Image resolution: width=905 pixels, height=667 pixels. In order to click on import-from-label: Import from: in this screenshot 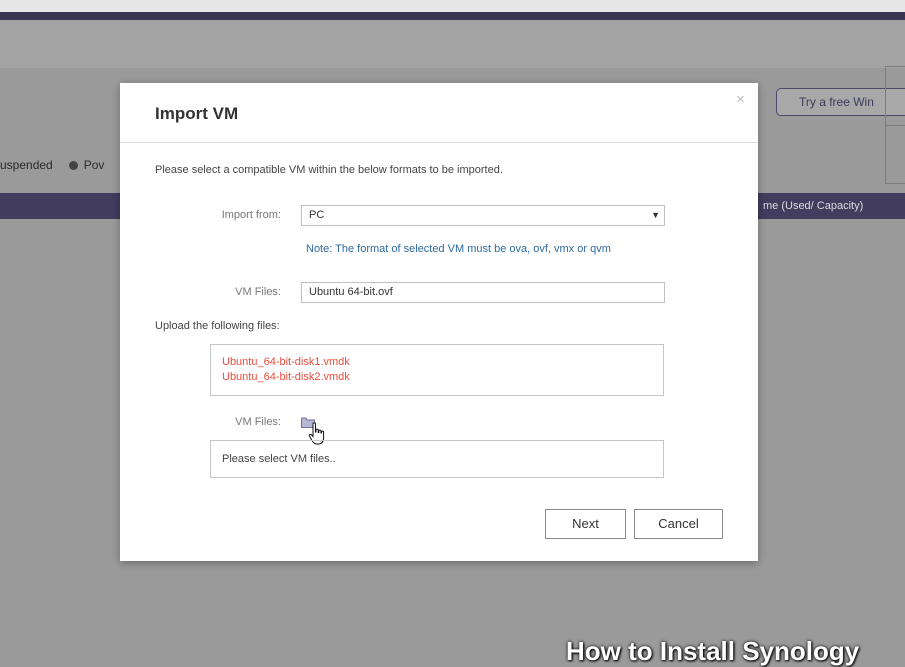, I will do `click(251, 215)`.